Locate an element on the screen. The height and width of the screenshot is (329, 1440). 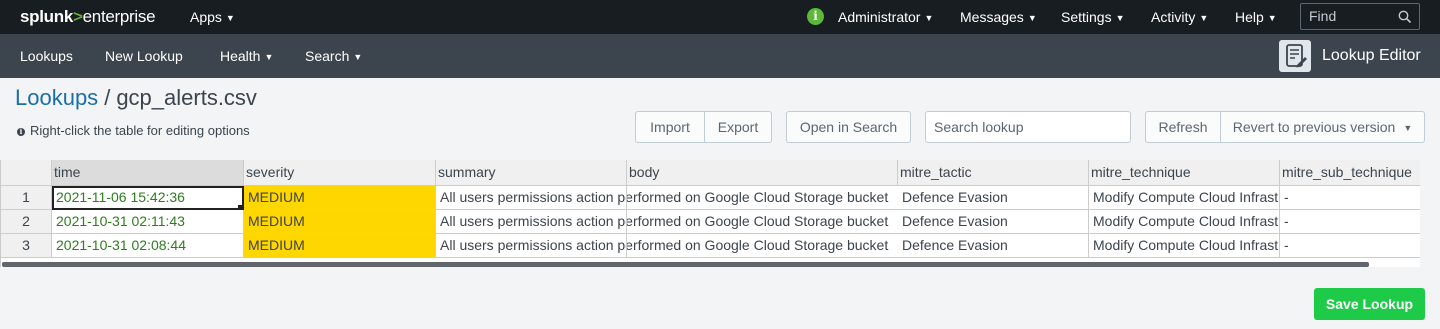
time-cell: 2021-11-06 15:42:36 is located at coordinates (148, 198).